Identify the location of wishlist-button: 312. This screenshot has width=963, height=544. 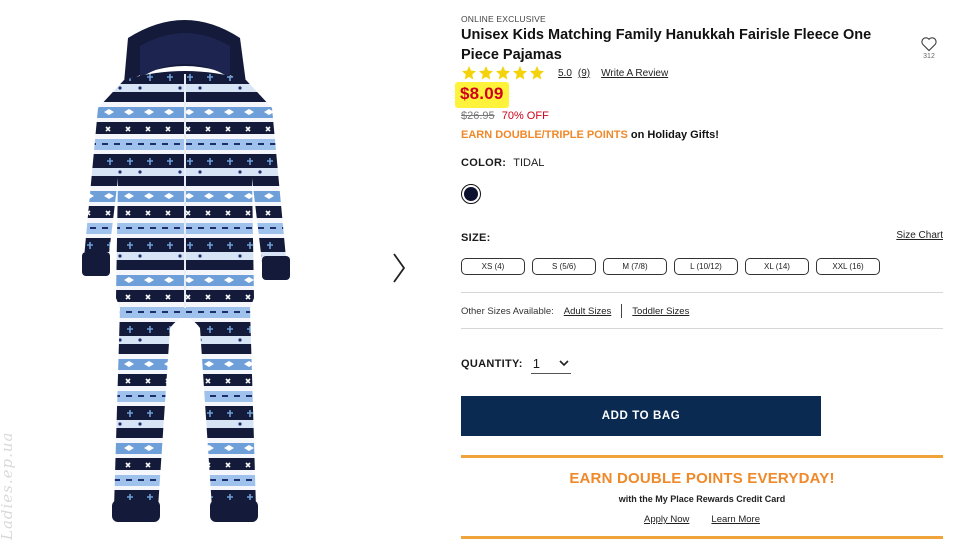
(929, 48).